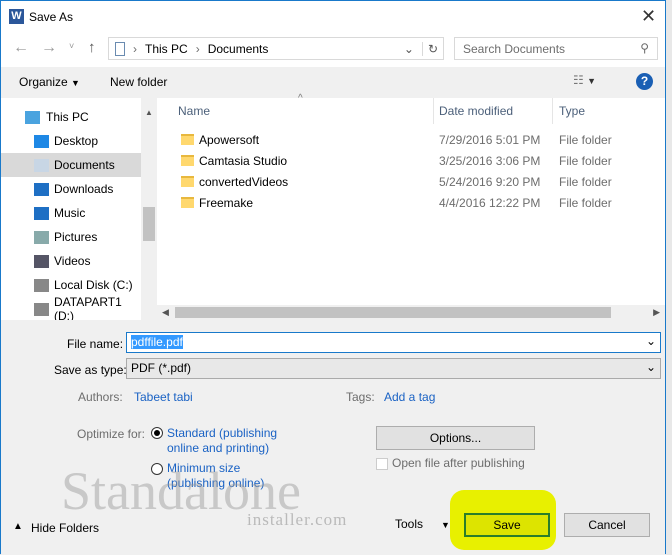 The image size is (672, 555). I want to click on sidebar-item: Pictures, so click(71, 237).